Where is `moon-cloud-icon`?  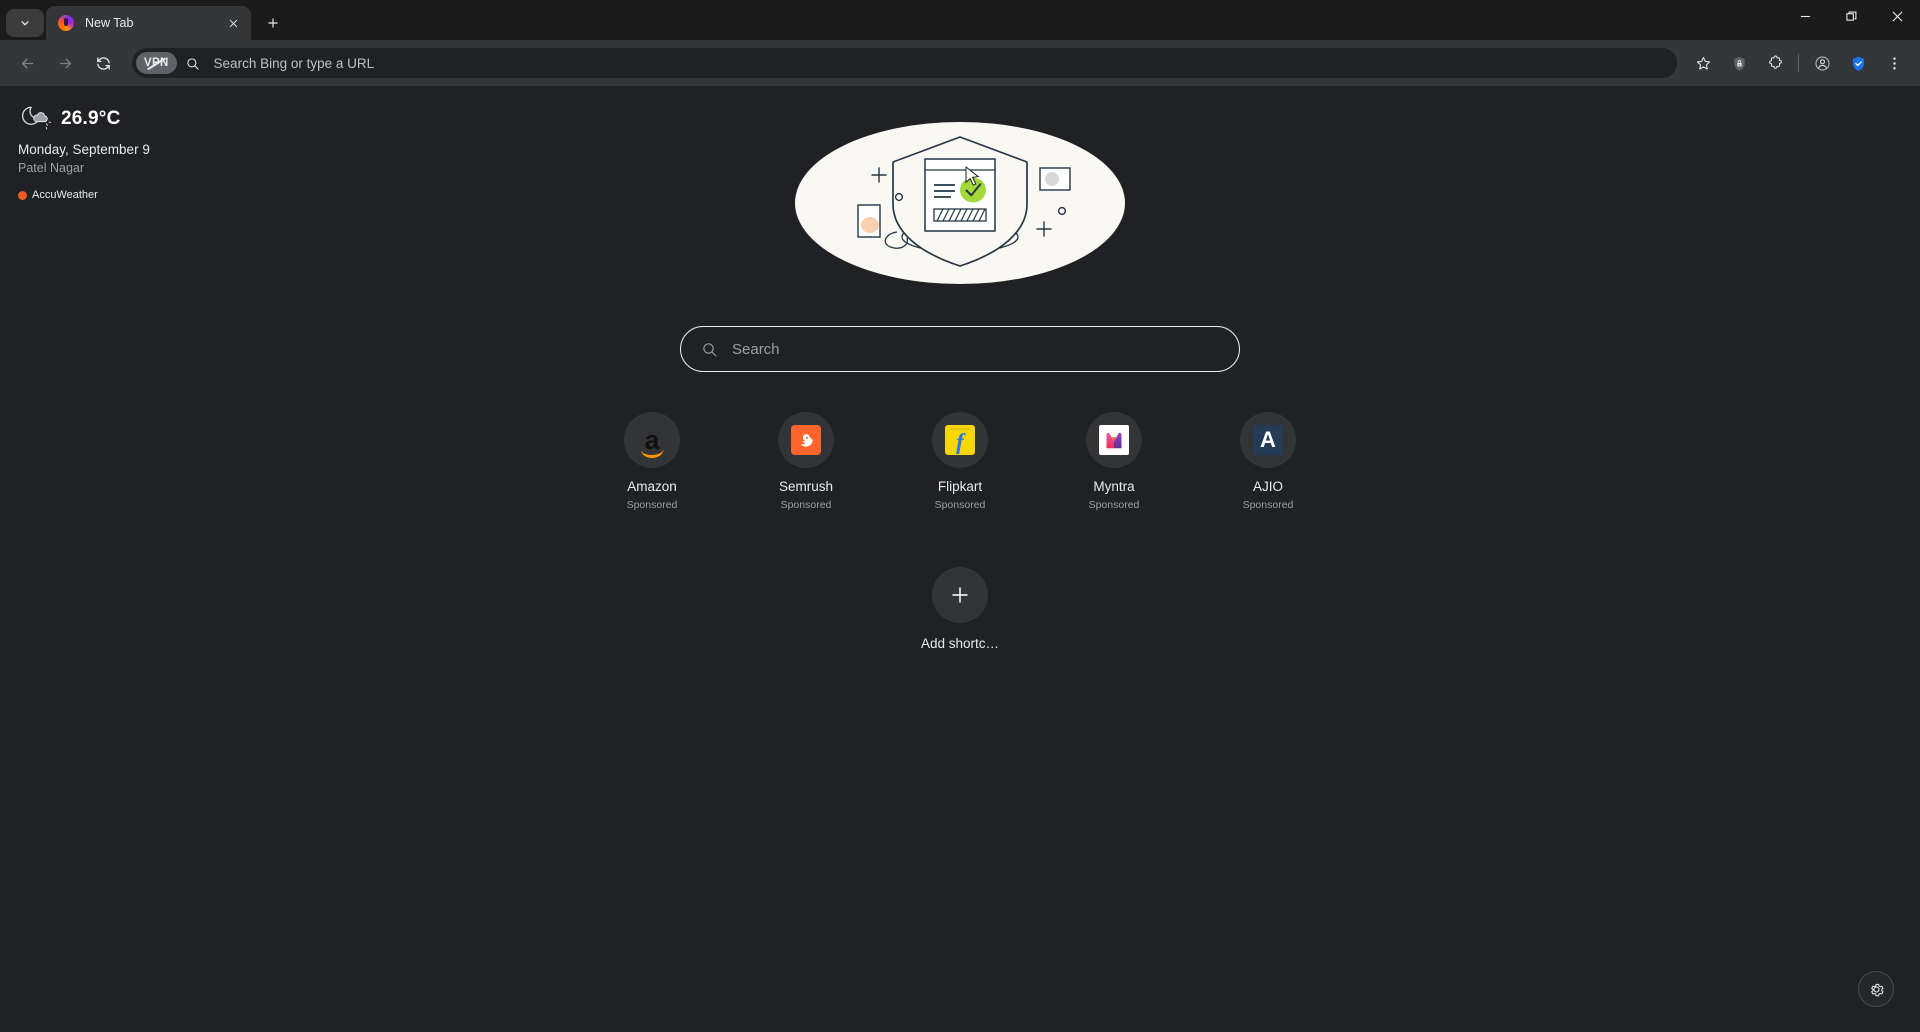
moon-cloud-icon is located at coordinates (36, 118).